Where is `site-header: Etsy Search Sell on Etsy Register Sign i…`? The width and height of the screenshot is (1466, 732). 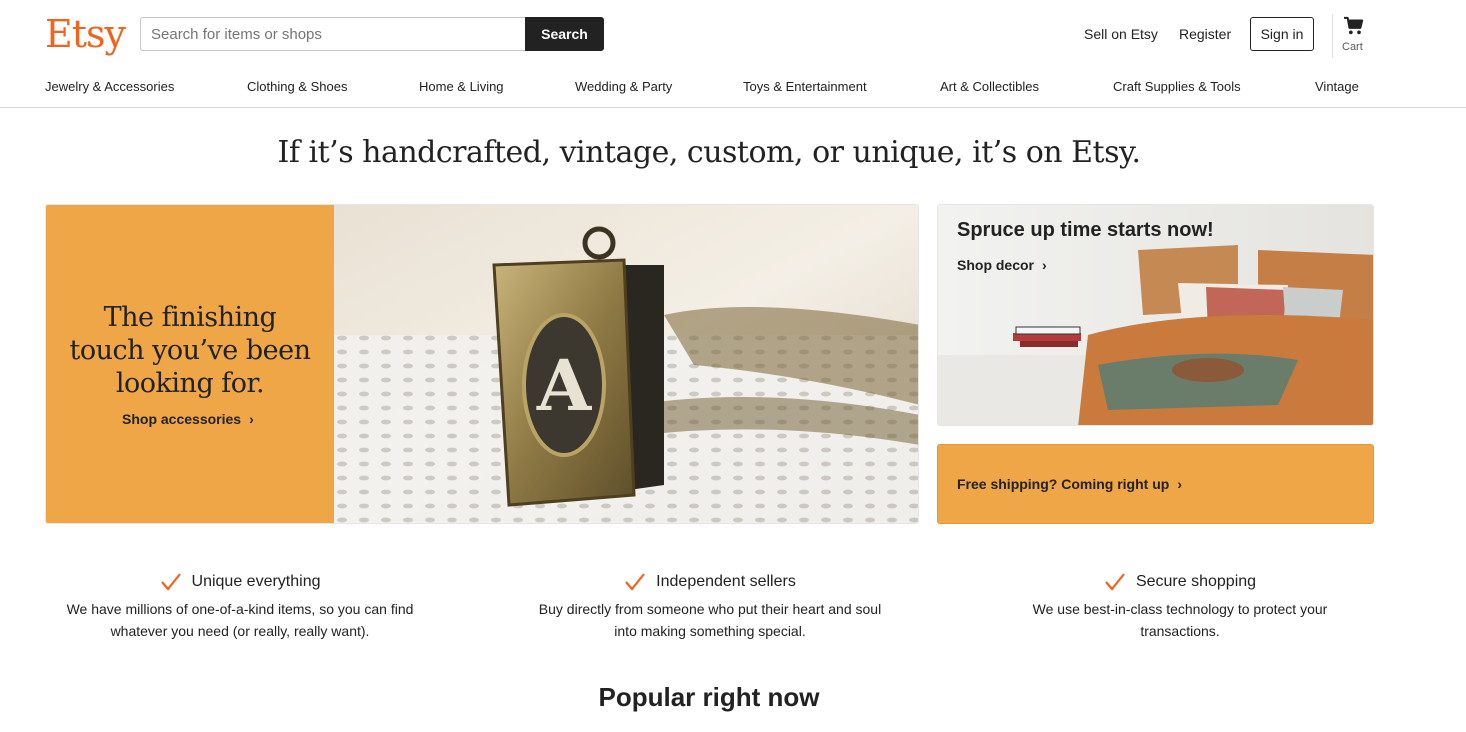 site-header: Etsy Search Sell on Etsy Register Sign i… is located at coordinates (733, 54).